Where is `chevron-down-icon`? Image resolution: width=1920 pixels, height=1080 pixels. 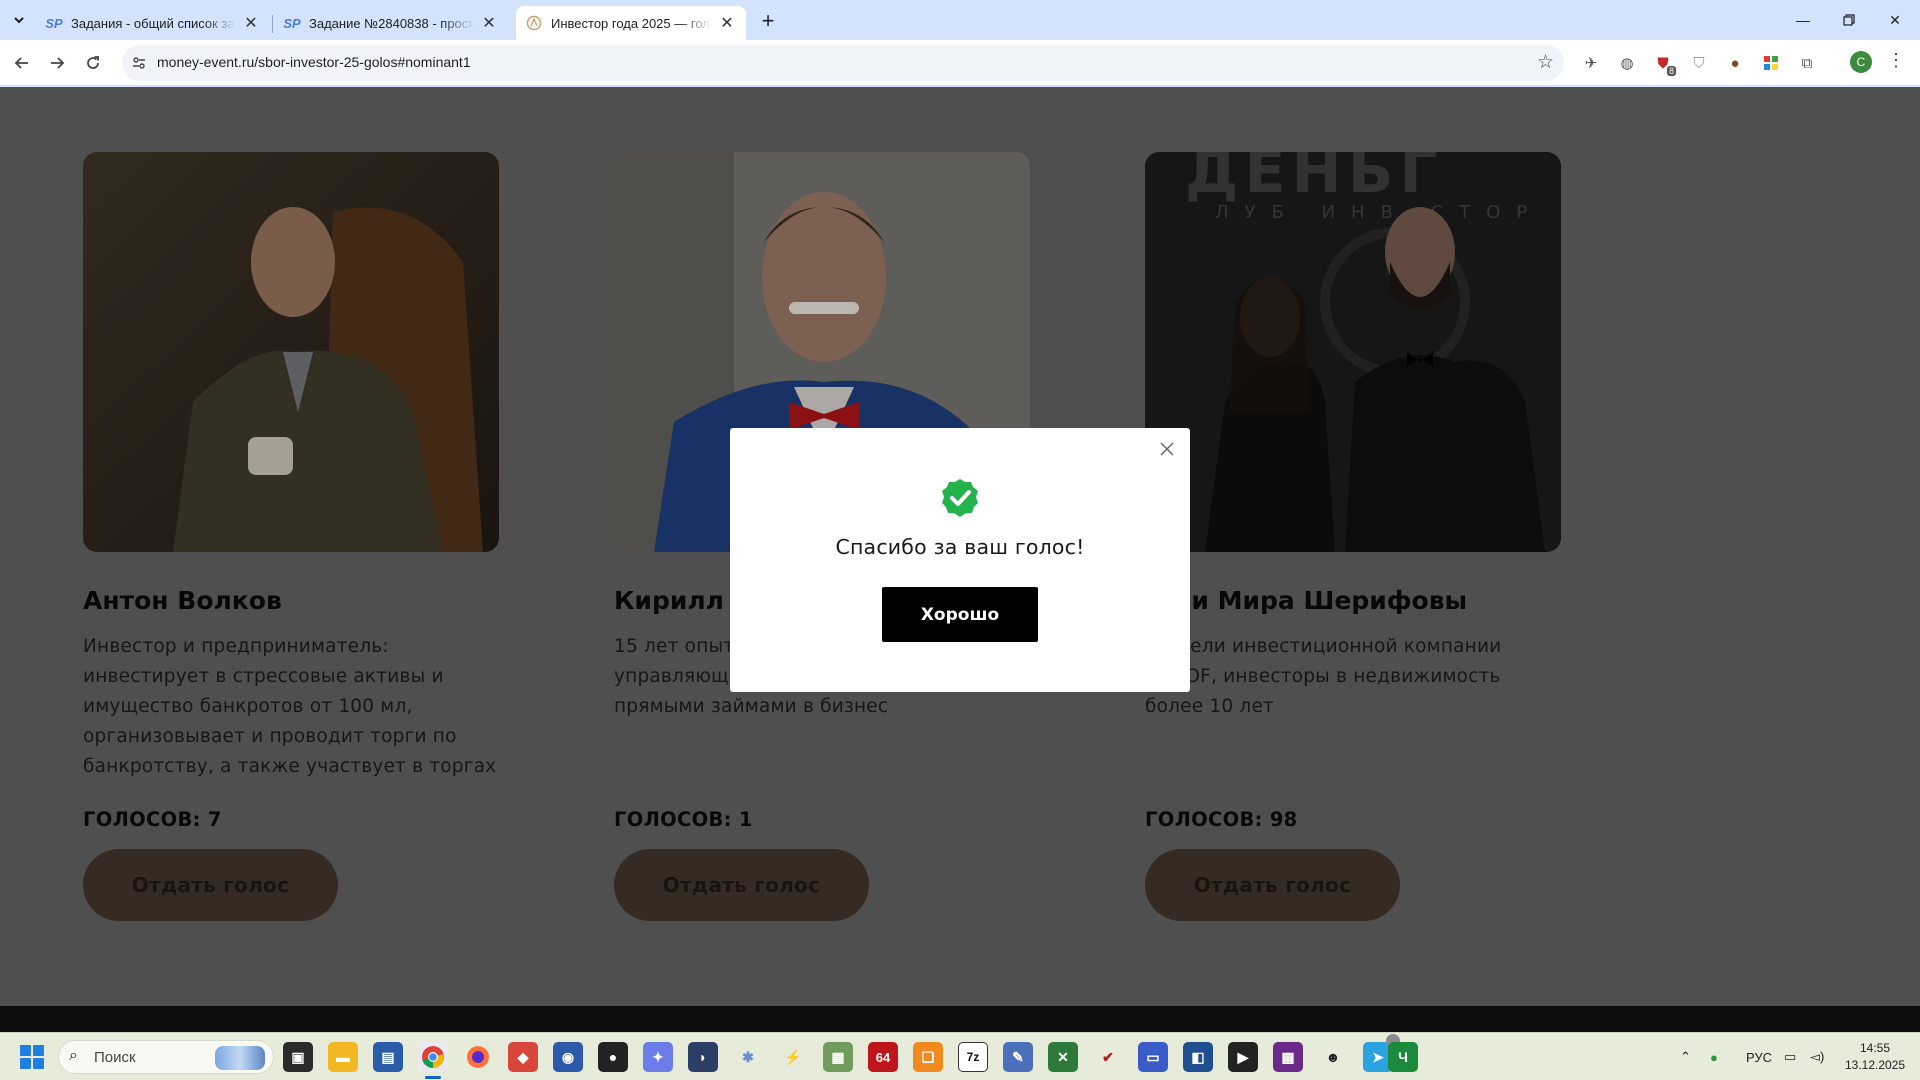 chevron-down-icon is located at coordinates (19, 20).